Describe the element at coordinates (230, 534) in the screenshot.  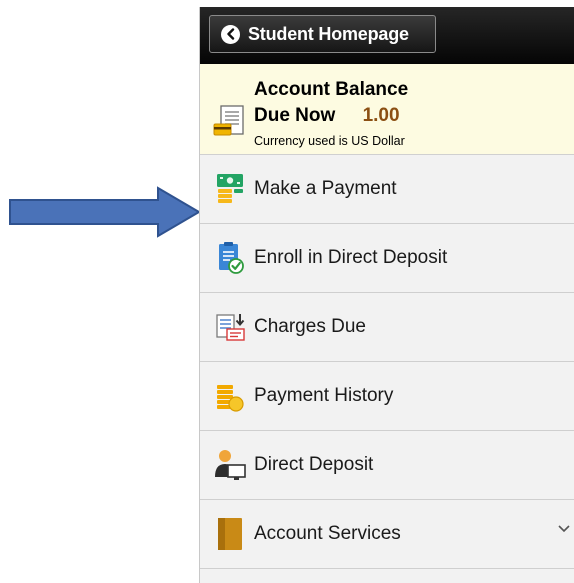
I see `folder-icon` at that location.